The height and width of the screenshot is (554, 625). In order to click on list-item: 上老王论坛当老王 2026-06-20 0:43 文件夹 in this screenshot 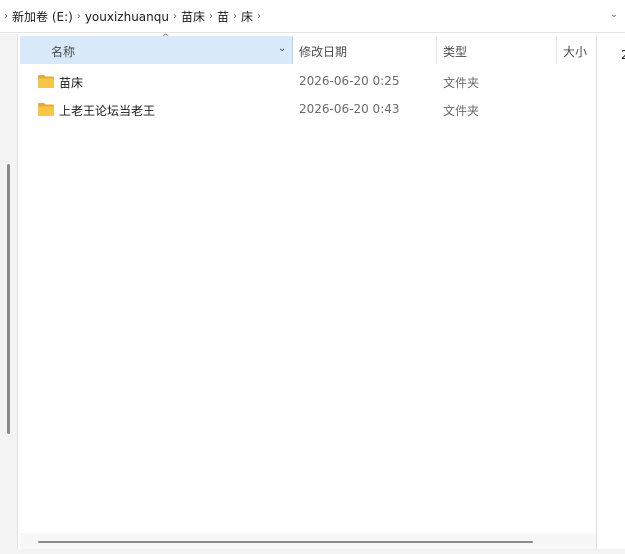, I will do `click(308, 110)`.